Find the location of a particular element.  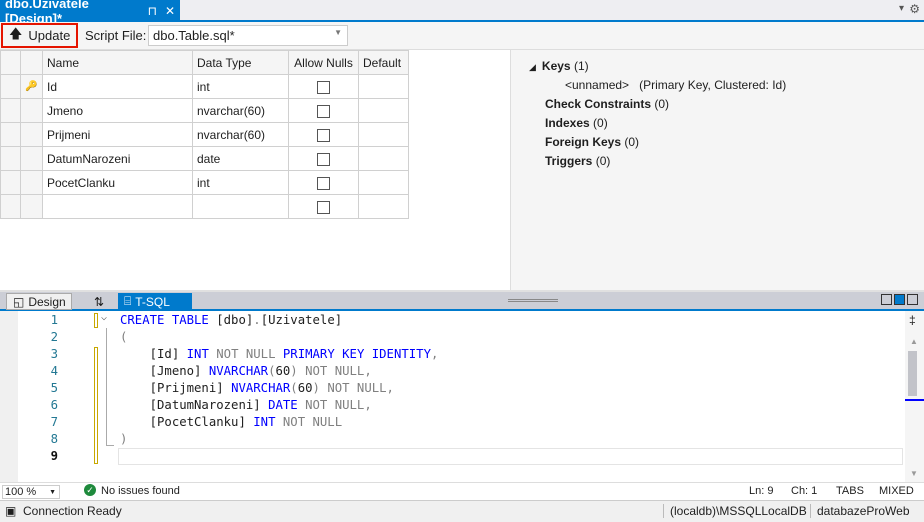

table-row is located at coordinates (204, 206).